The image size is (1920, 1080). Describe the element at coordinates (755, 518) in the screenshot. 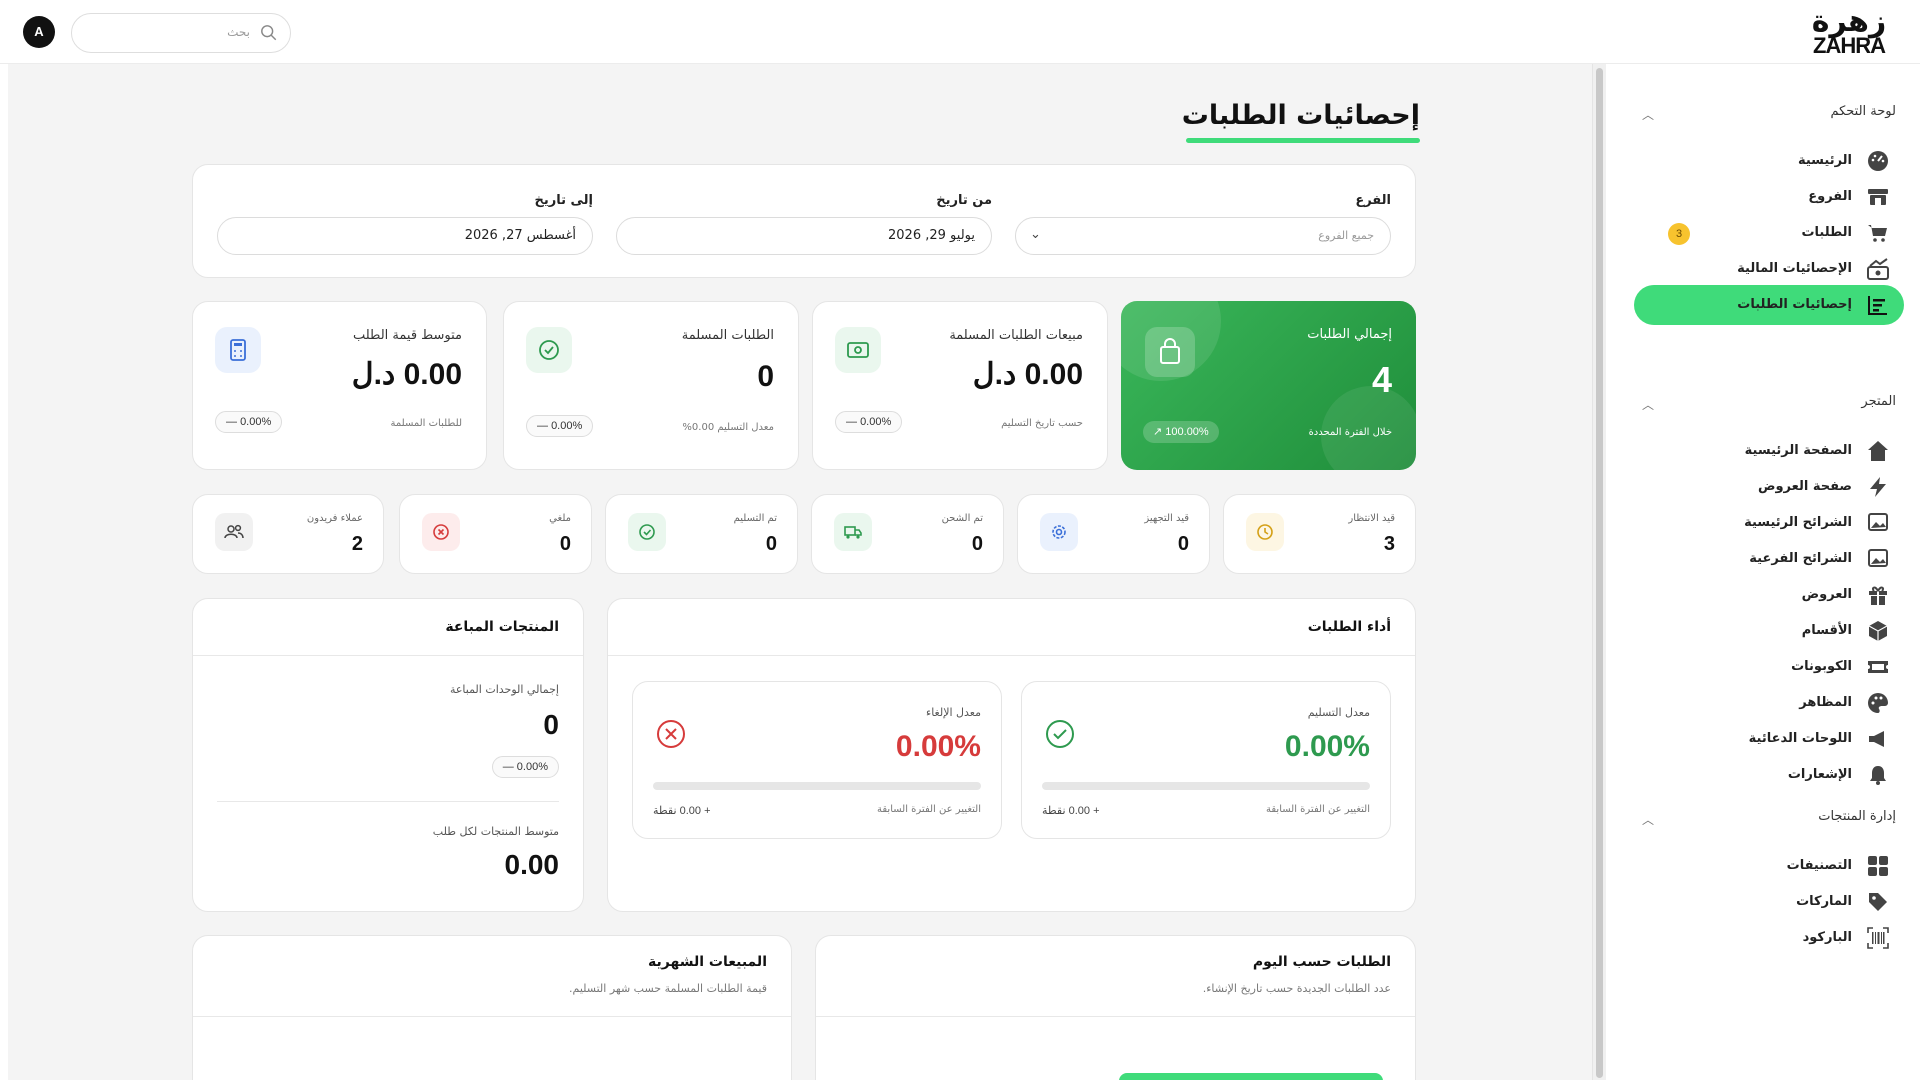

I see `status-label: تم التسليم` at that location.